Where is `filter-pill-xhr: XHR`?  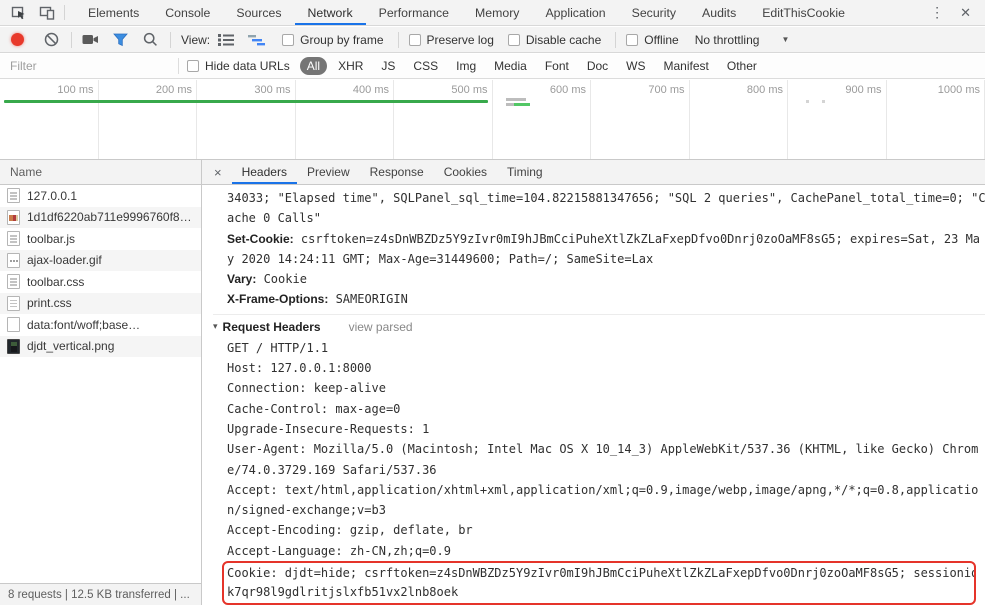
filter-pill-xhr: XHR is located at coordinates (350, 66).